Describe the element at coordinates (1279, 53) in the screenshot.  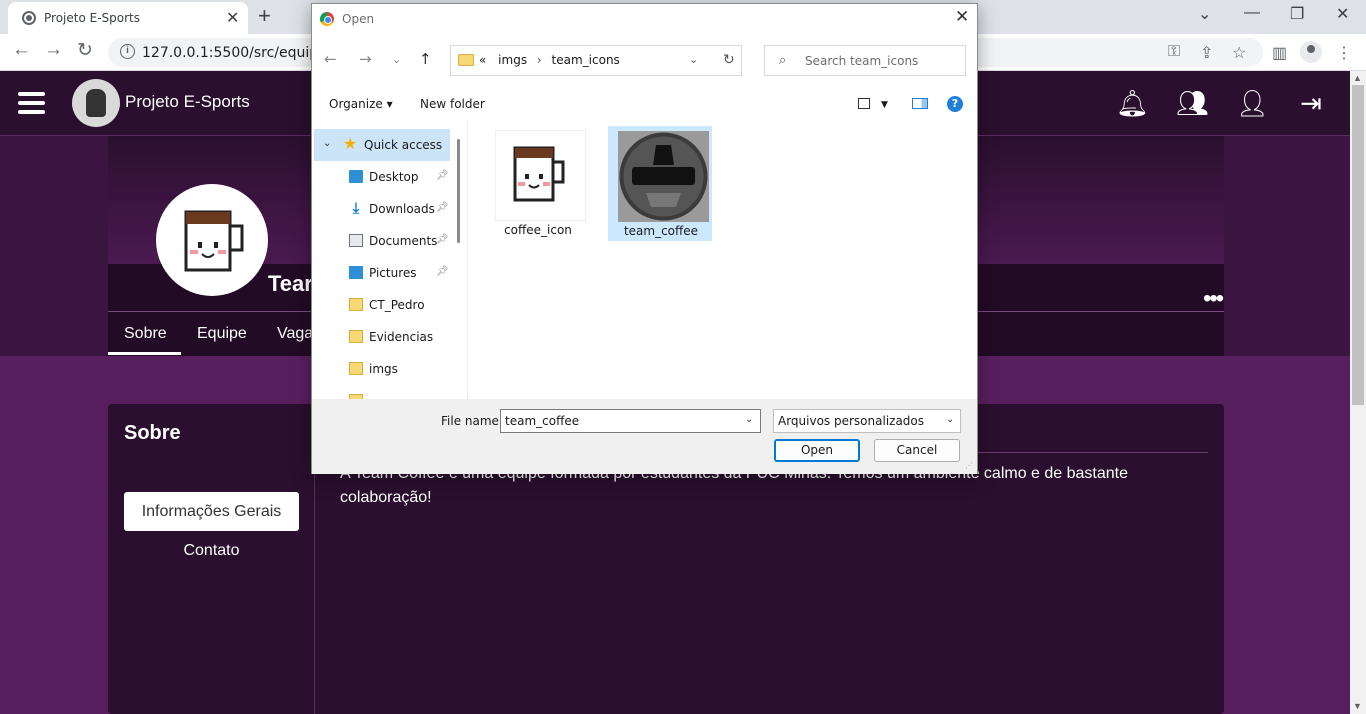
I see `side-panel-icon: ▥` at that location.